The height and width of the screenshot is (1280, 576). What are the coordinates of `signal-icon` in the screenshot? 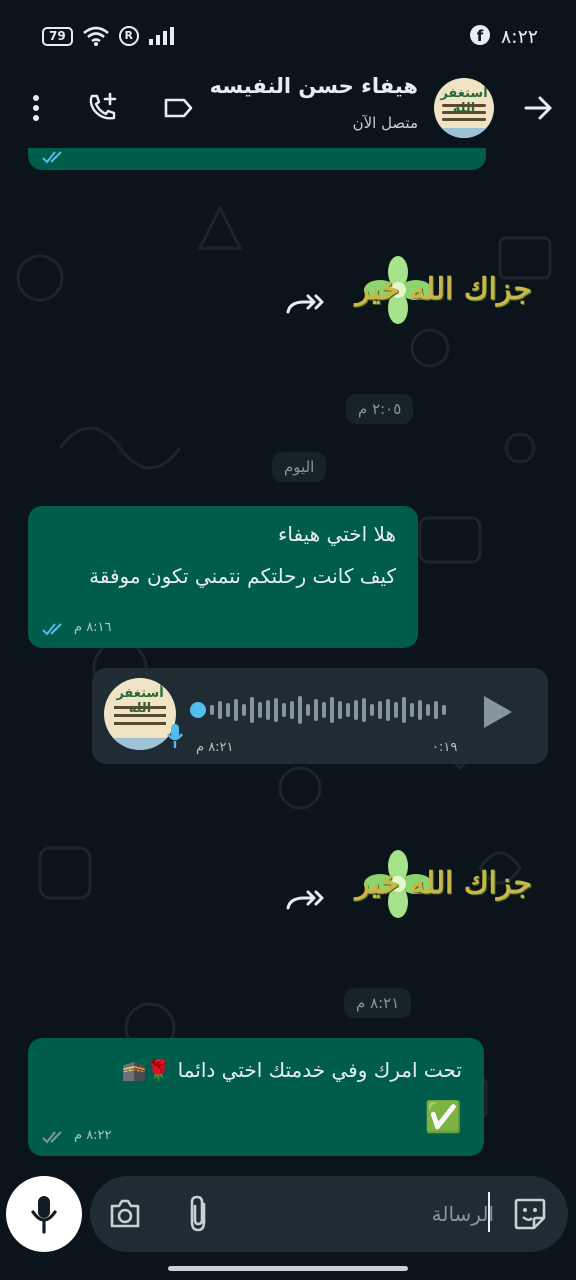 It's located at (161, 36).